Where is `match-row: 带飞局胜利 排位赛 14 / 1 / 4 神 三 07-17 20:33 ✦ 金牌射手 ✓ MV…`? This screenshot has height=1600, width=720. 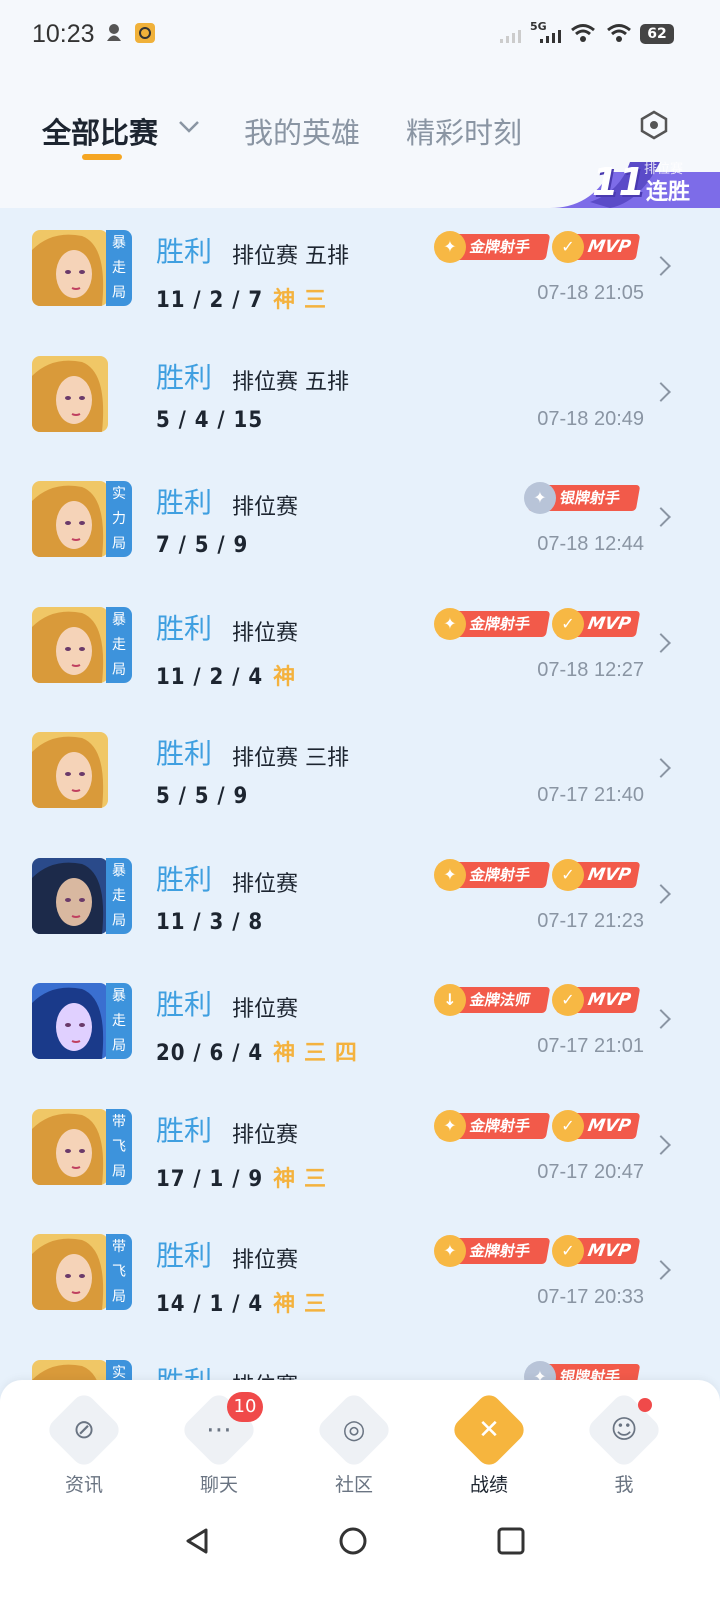 match-row: 带飞局胜利 排位赛 14 / 1 / 4 神 三 07-17 20:33 ✦ 金牌射手 ✓ MV… is located at coordinates (360, 1271).